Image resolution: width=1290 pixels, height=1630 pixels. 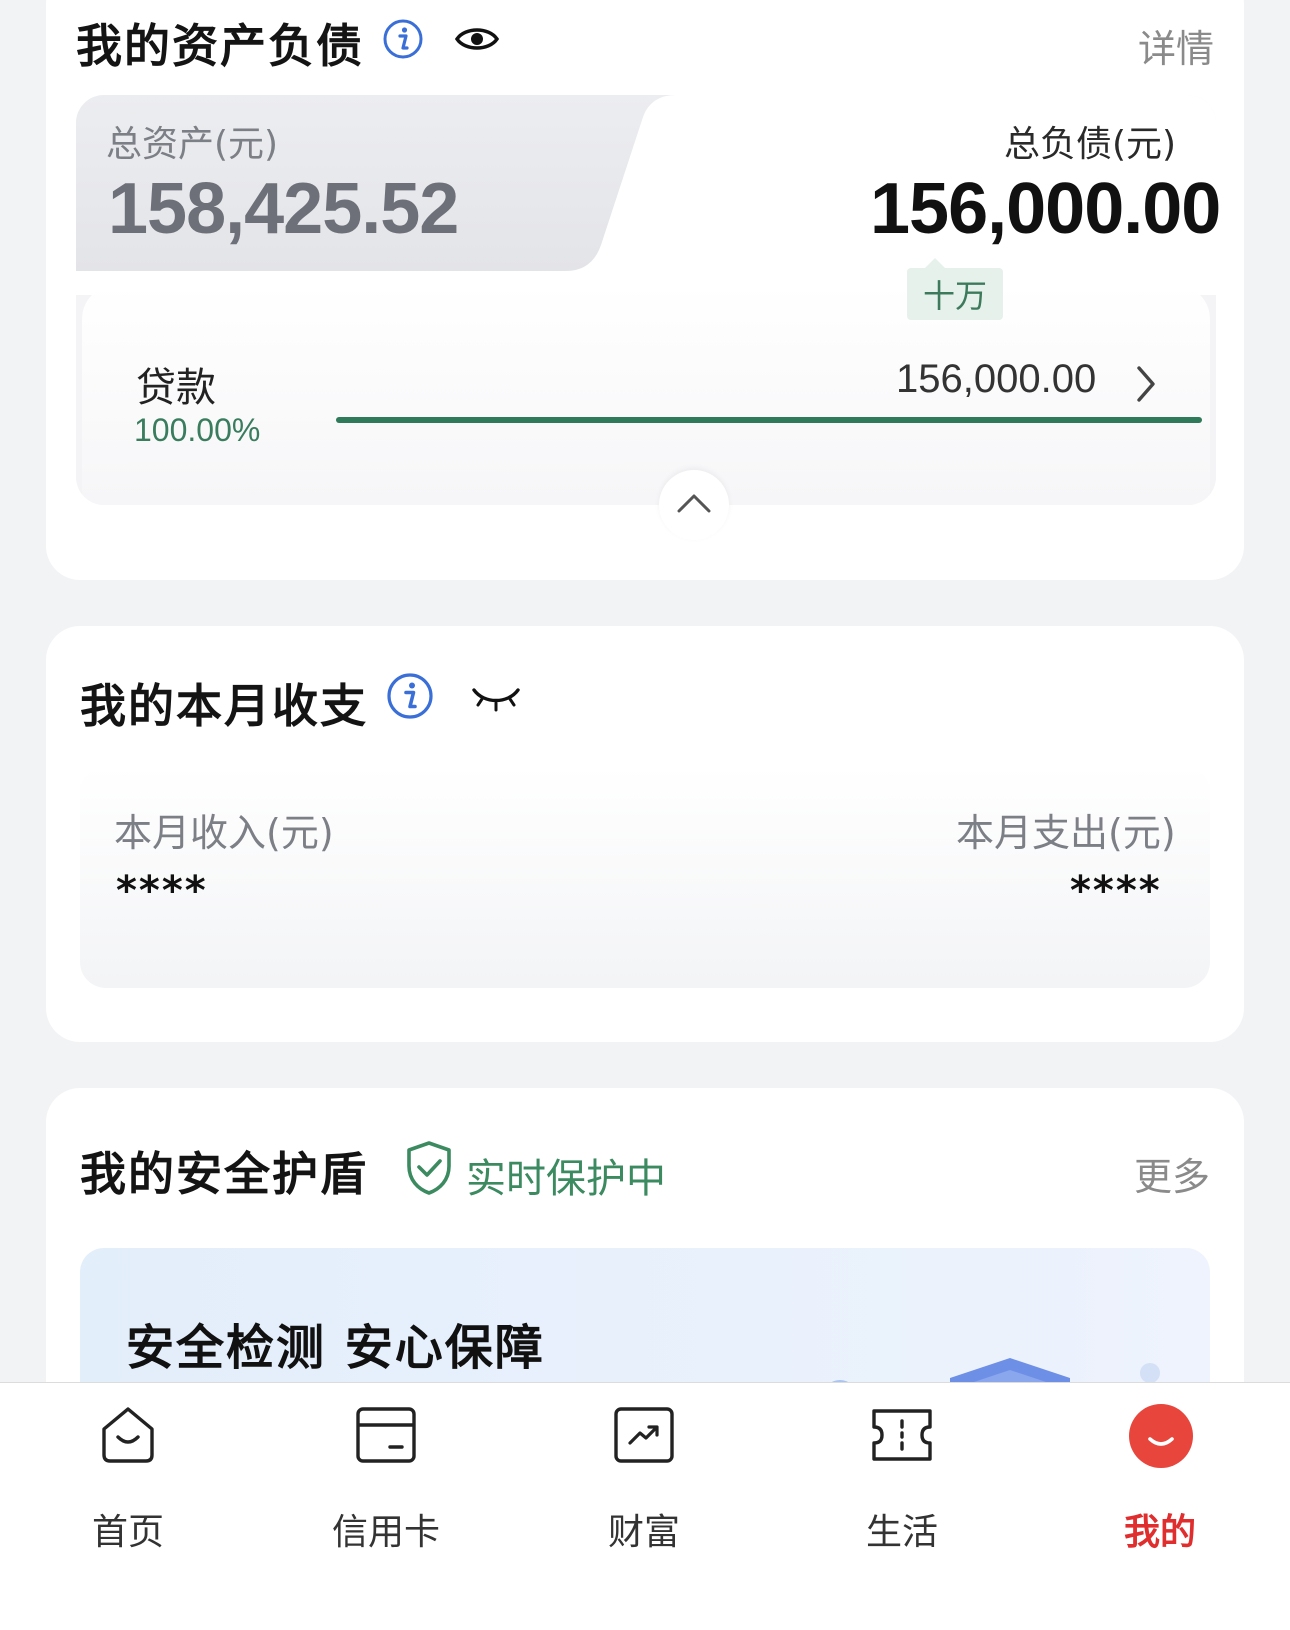 What do you see at coordinates (429, 1168) in the screenshot?
I see `shield-check-icon` at bounding box center [429, 1168].